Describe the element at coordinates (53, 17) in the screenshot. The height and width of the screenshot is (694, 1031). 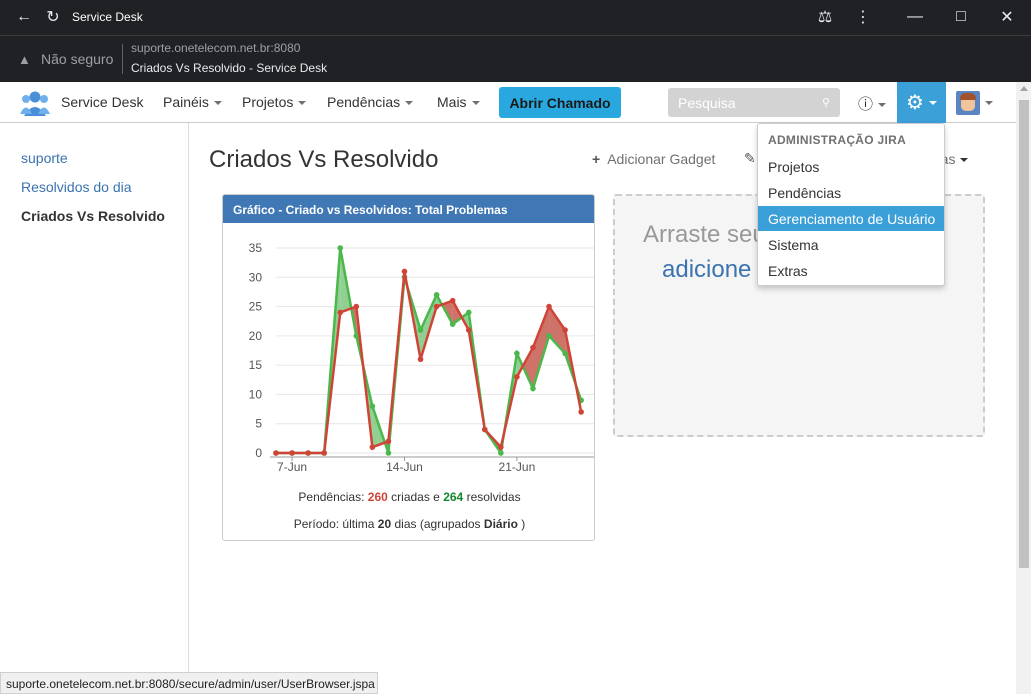
I see `reload-icon: ↻` at that location.